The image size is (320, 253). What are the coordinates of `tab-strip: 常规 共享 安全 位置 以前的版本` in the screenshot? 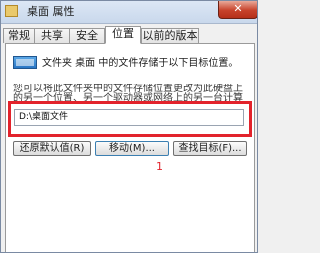 It's located at (129, 35).